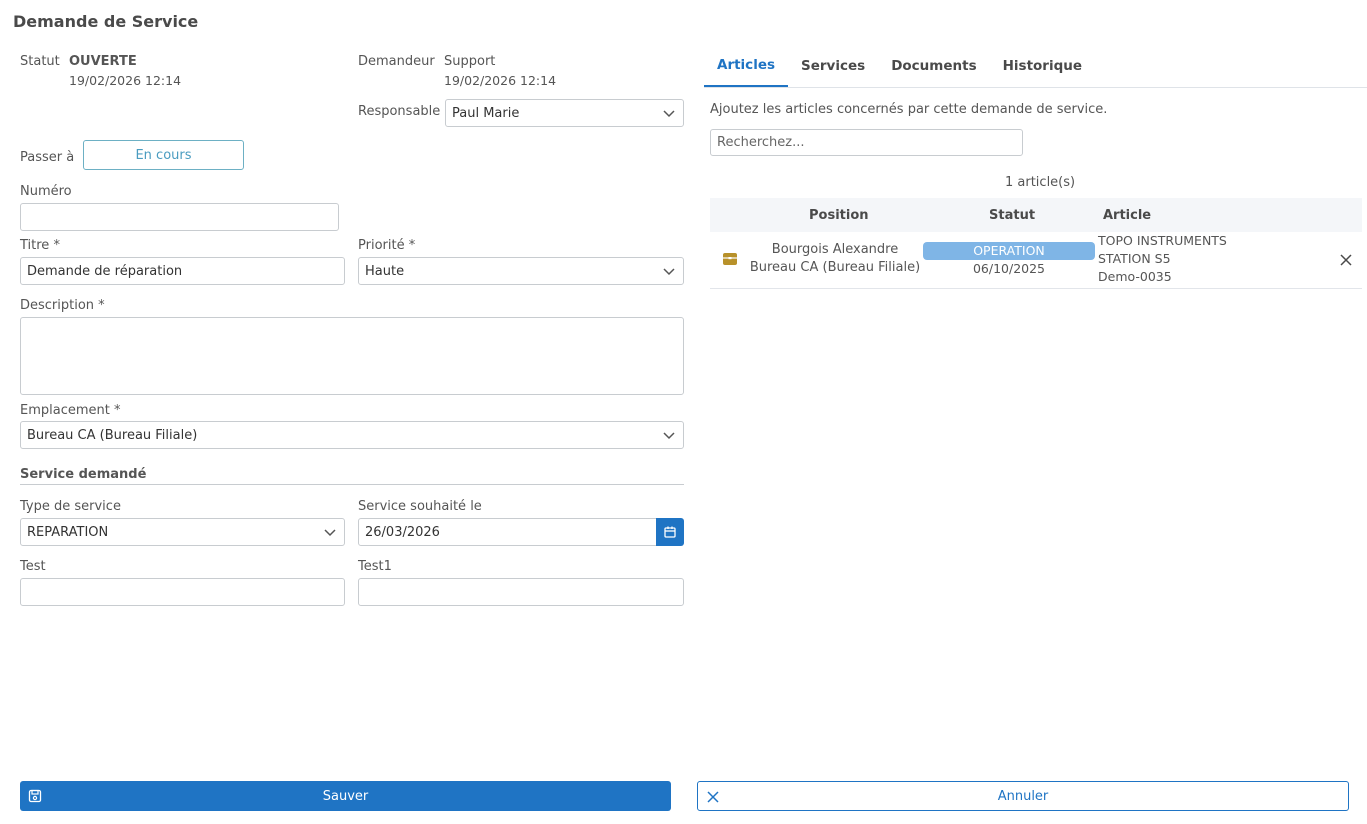  I want to click on location-value: Bureau CA (Bureau Filiale), so click(112, 435).